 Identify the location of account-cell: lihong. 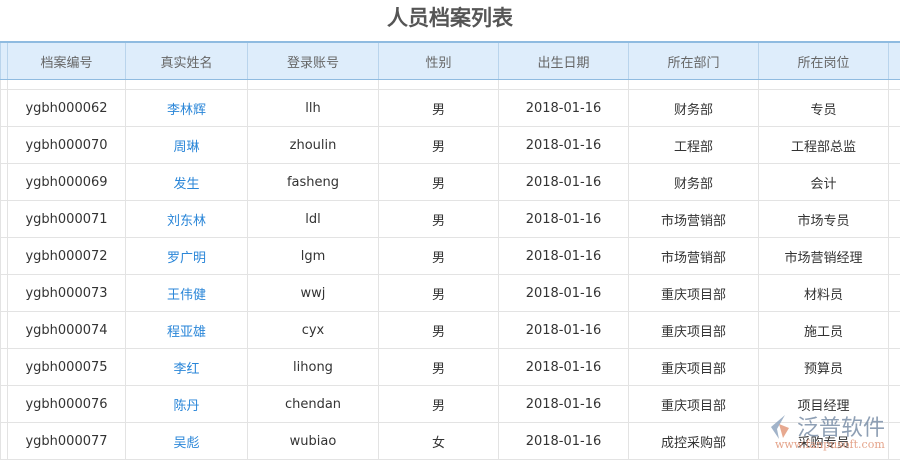
(313, 367).